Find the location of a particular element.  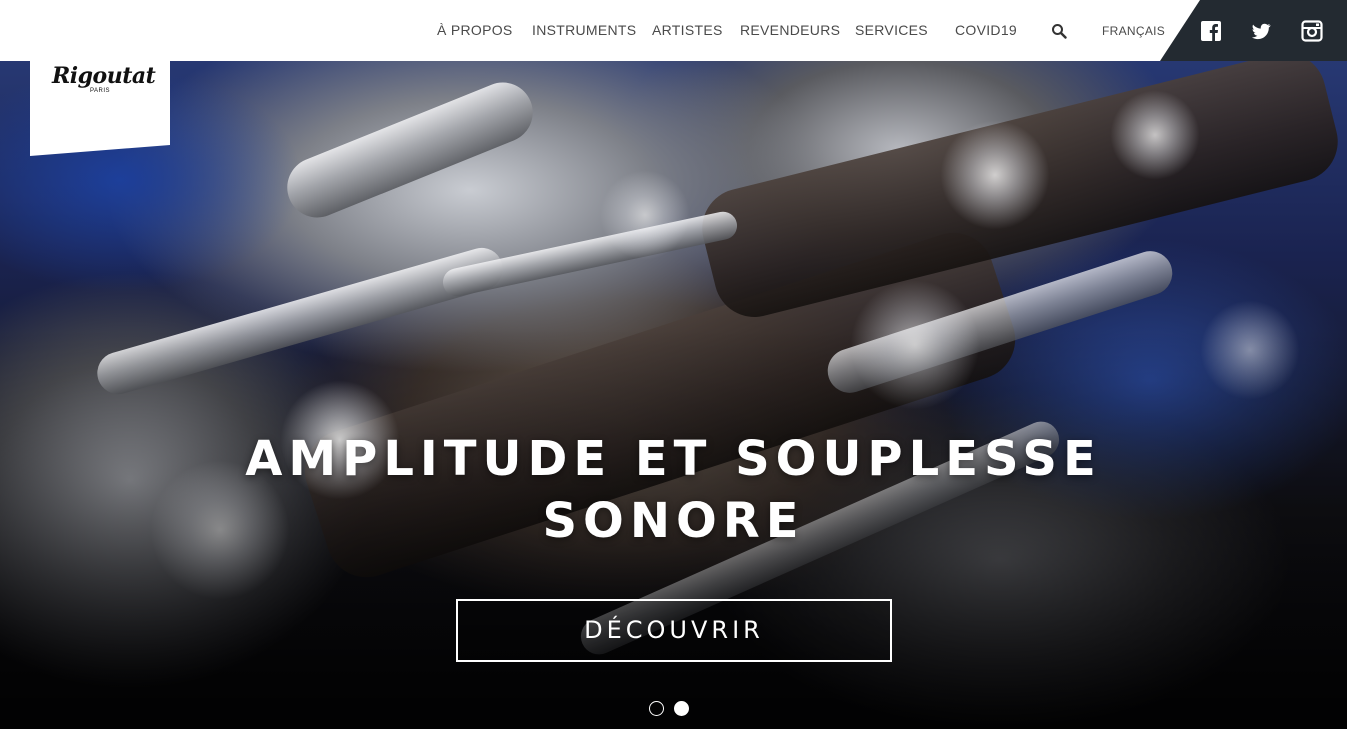

nav-covid19: COVID19 is located at coordinates (986, 30).